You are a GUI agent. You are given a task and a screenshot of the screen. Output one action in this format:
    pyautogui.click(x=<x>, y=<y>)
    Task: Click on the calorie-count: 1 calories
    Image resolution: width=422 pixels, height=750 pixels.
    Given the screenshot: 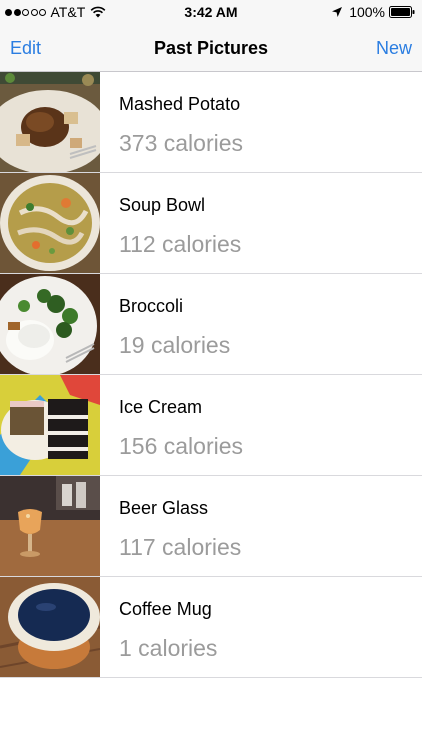 What is the action you would take?
    pyautogui.click(x=168, y=648)
    